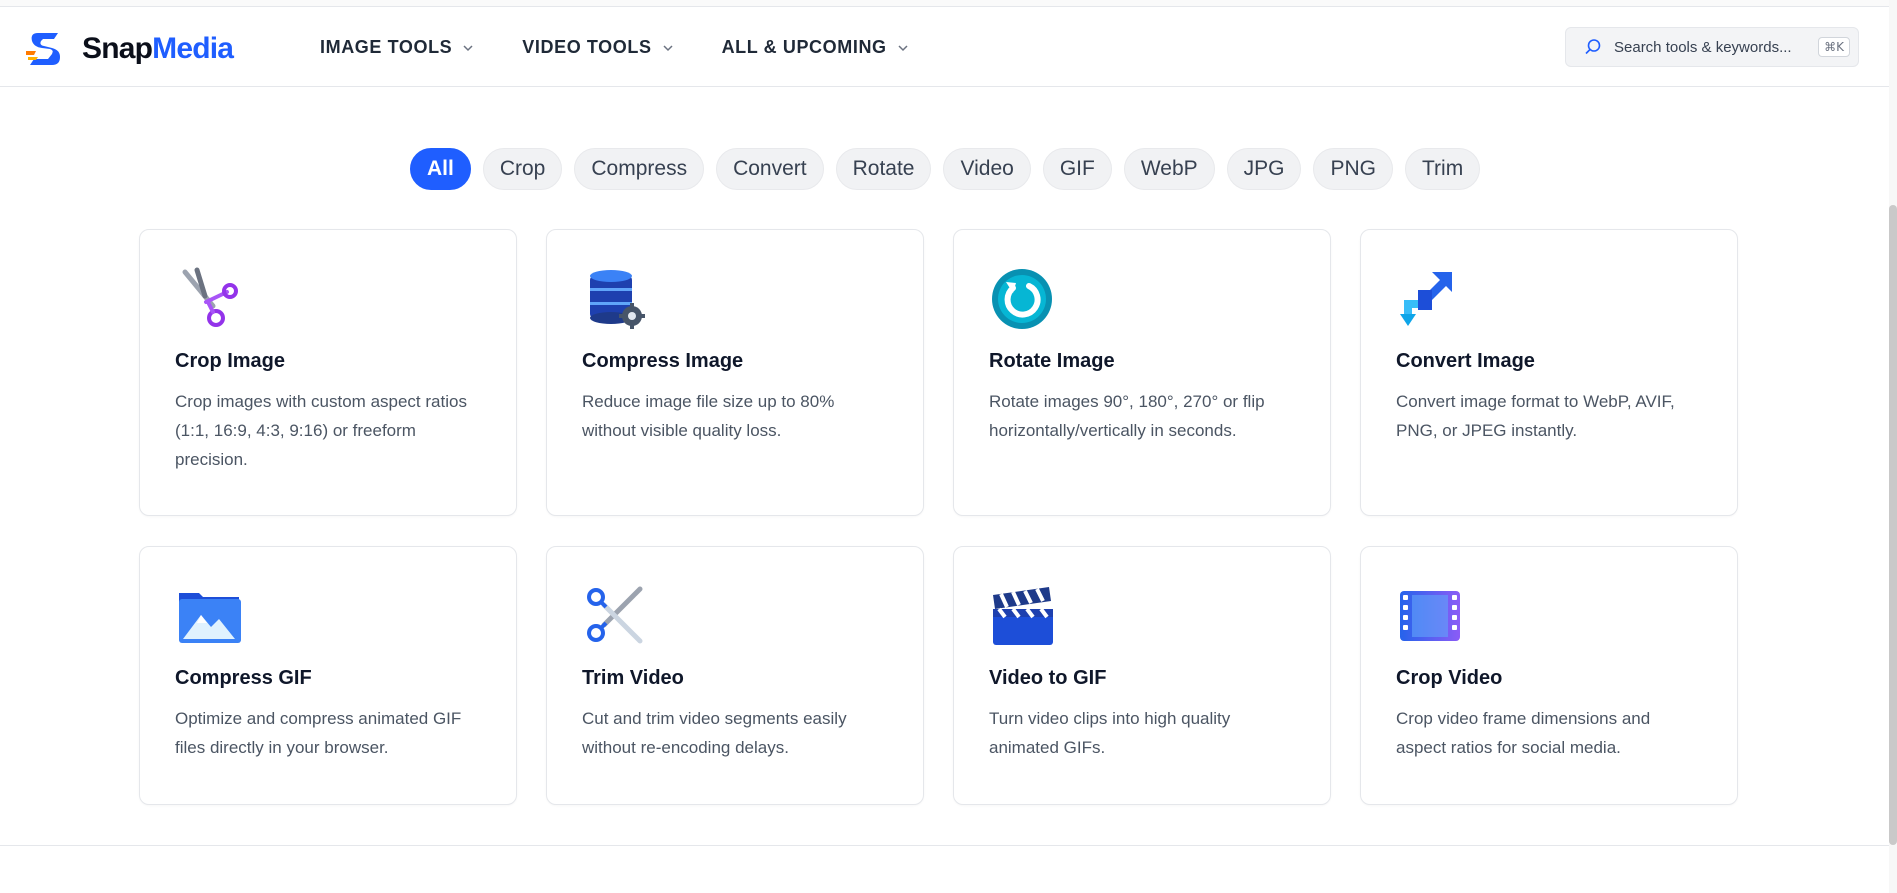  What do you see at coordinates (615, 616) in the screenshot?
I see `scissors-blue-icon` at bounding box center [615, 616].